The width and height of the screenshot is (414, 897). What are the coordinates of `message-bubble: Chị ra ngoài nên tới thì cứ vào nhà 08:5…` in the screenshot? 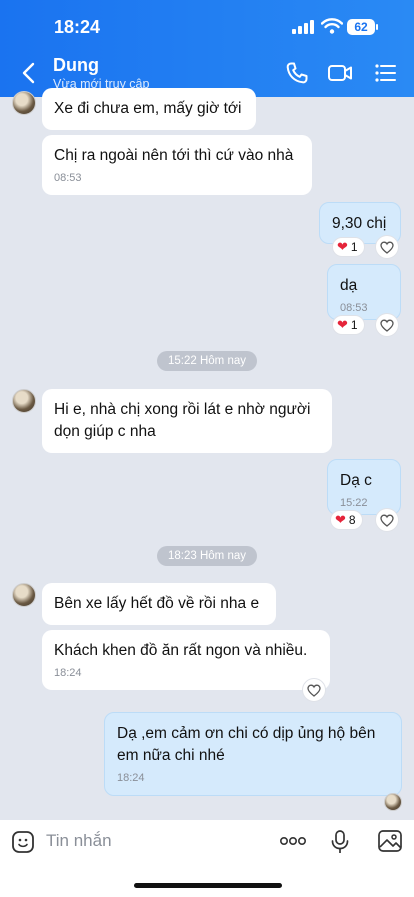 It's located at (177, 165).